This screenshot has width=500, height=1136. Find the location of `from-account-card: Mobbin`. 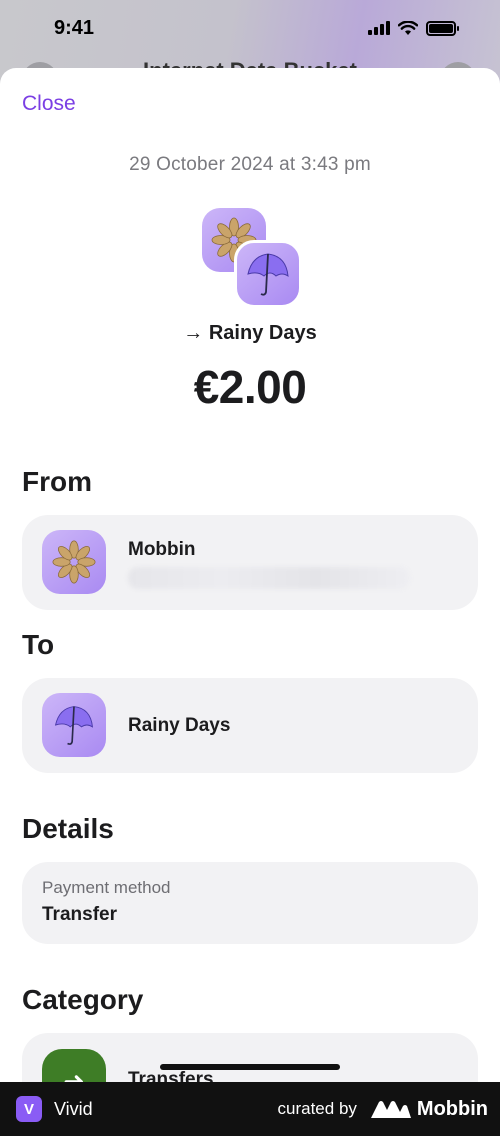

from-account-card: Mobbin is located at coordinates (250, 562).